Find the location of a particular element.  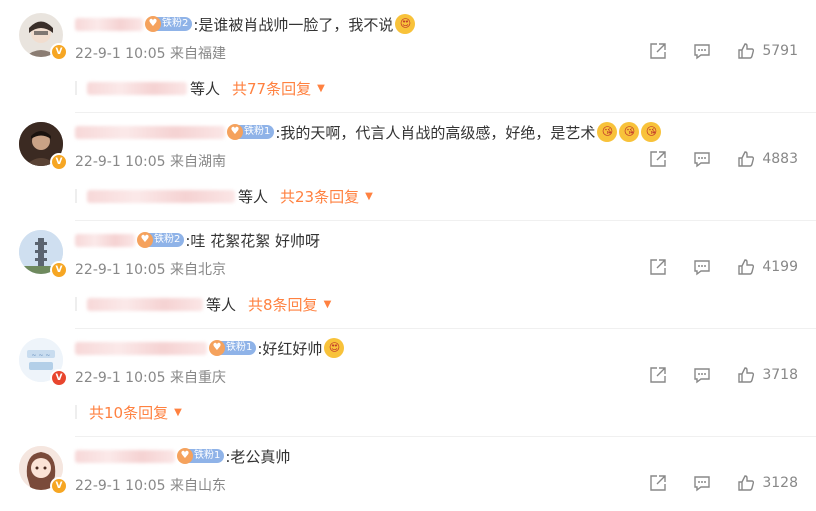

comment-actions: 3128 is located at coordinates (710, 483).